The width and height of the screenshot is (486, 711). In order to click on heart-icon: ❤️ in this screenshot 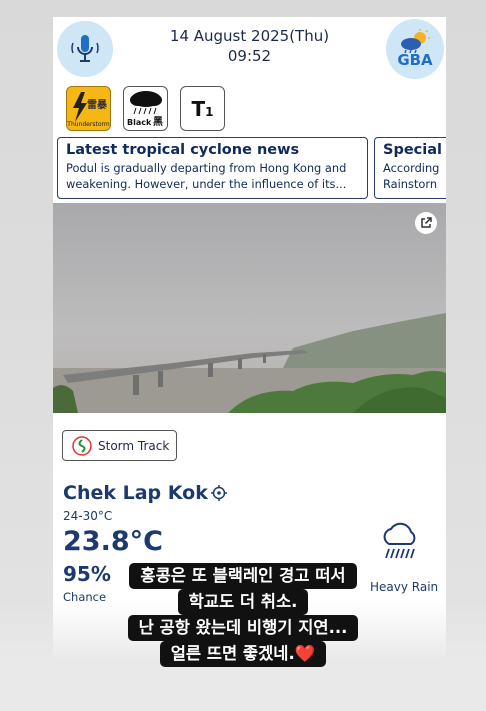, I will do `click(305, 653)`.